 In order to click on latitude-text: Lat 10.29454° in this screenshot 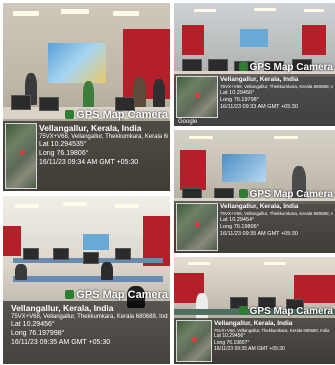, I will do `click(237, 219)`.